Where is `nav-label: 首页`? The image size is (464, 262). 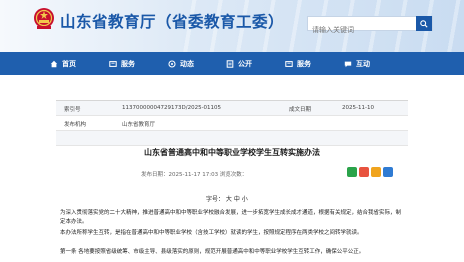 nav-label: 首页 is located at coordinates (69, 63).